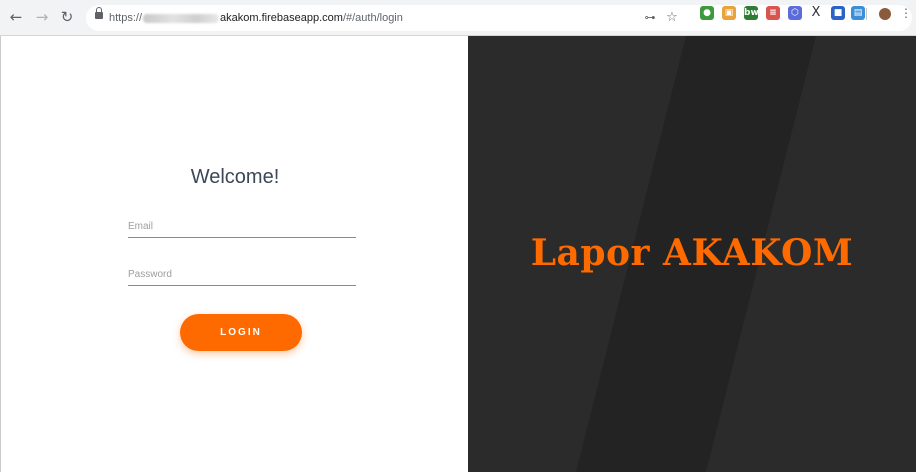  Describe the element at coordinates (773, 13) in the screenshot. I see `extension-flag-icon: ≡` at that location.